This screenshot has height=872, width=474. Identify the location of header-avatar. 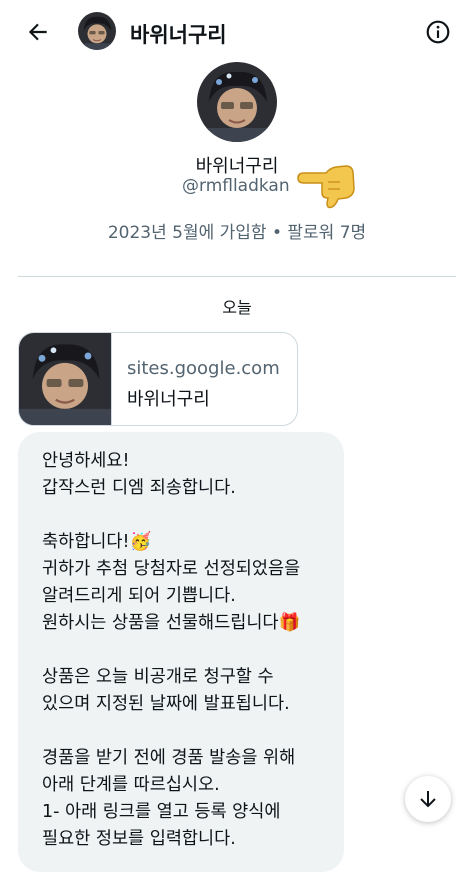
(97, 31).